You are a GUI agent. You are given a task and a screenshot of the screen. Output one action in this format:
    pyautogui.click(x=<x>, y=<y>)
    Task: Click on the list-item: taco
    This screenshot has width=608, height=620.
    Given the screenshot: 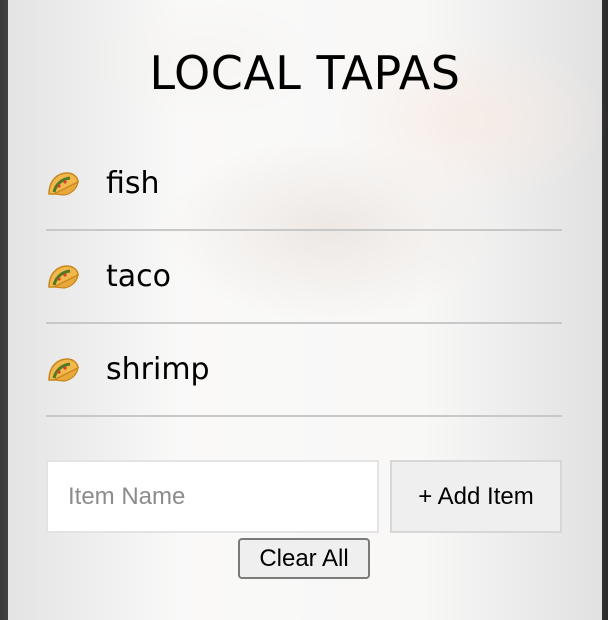 What is the action you would take?
    pyautogui.click(x=304, y=277)
    